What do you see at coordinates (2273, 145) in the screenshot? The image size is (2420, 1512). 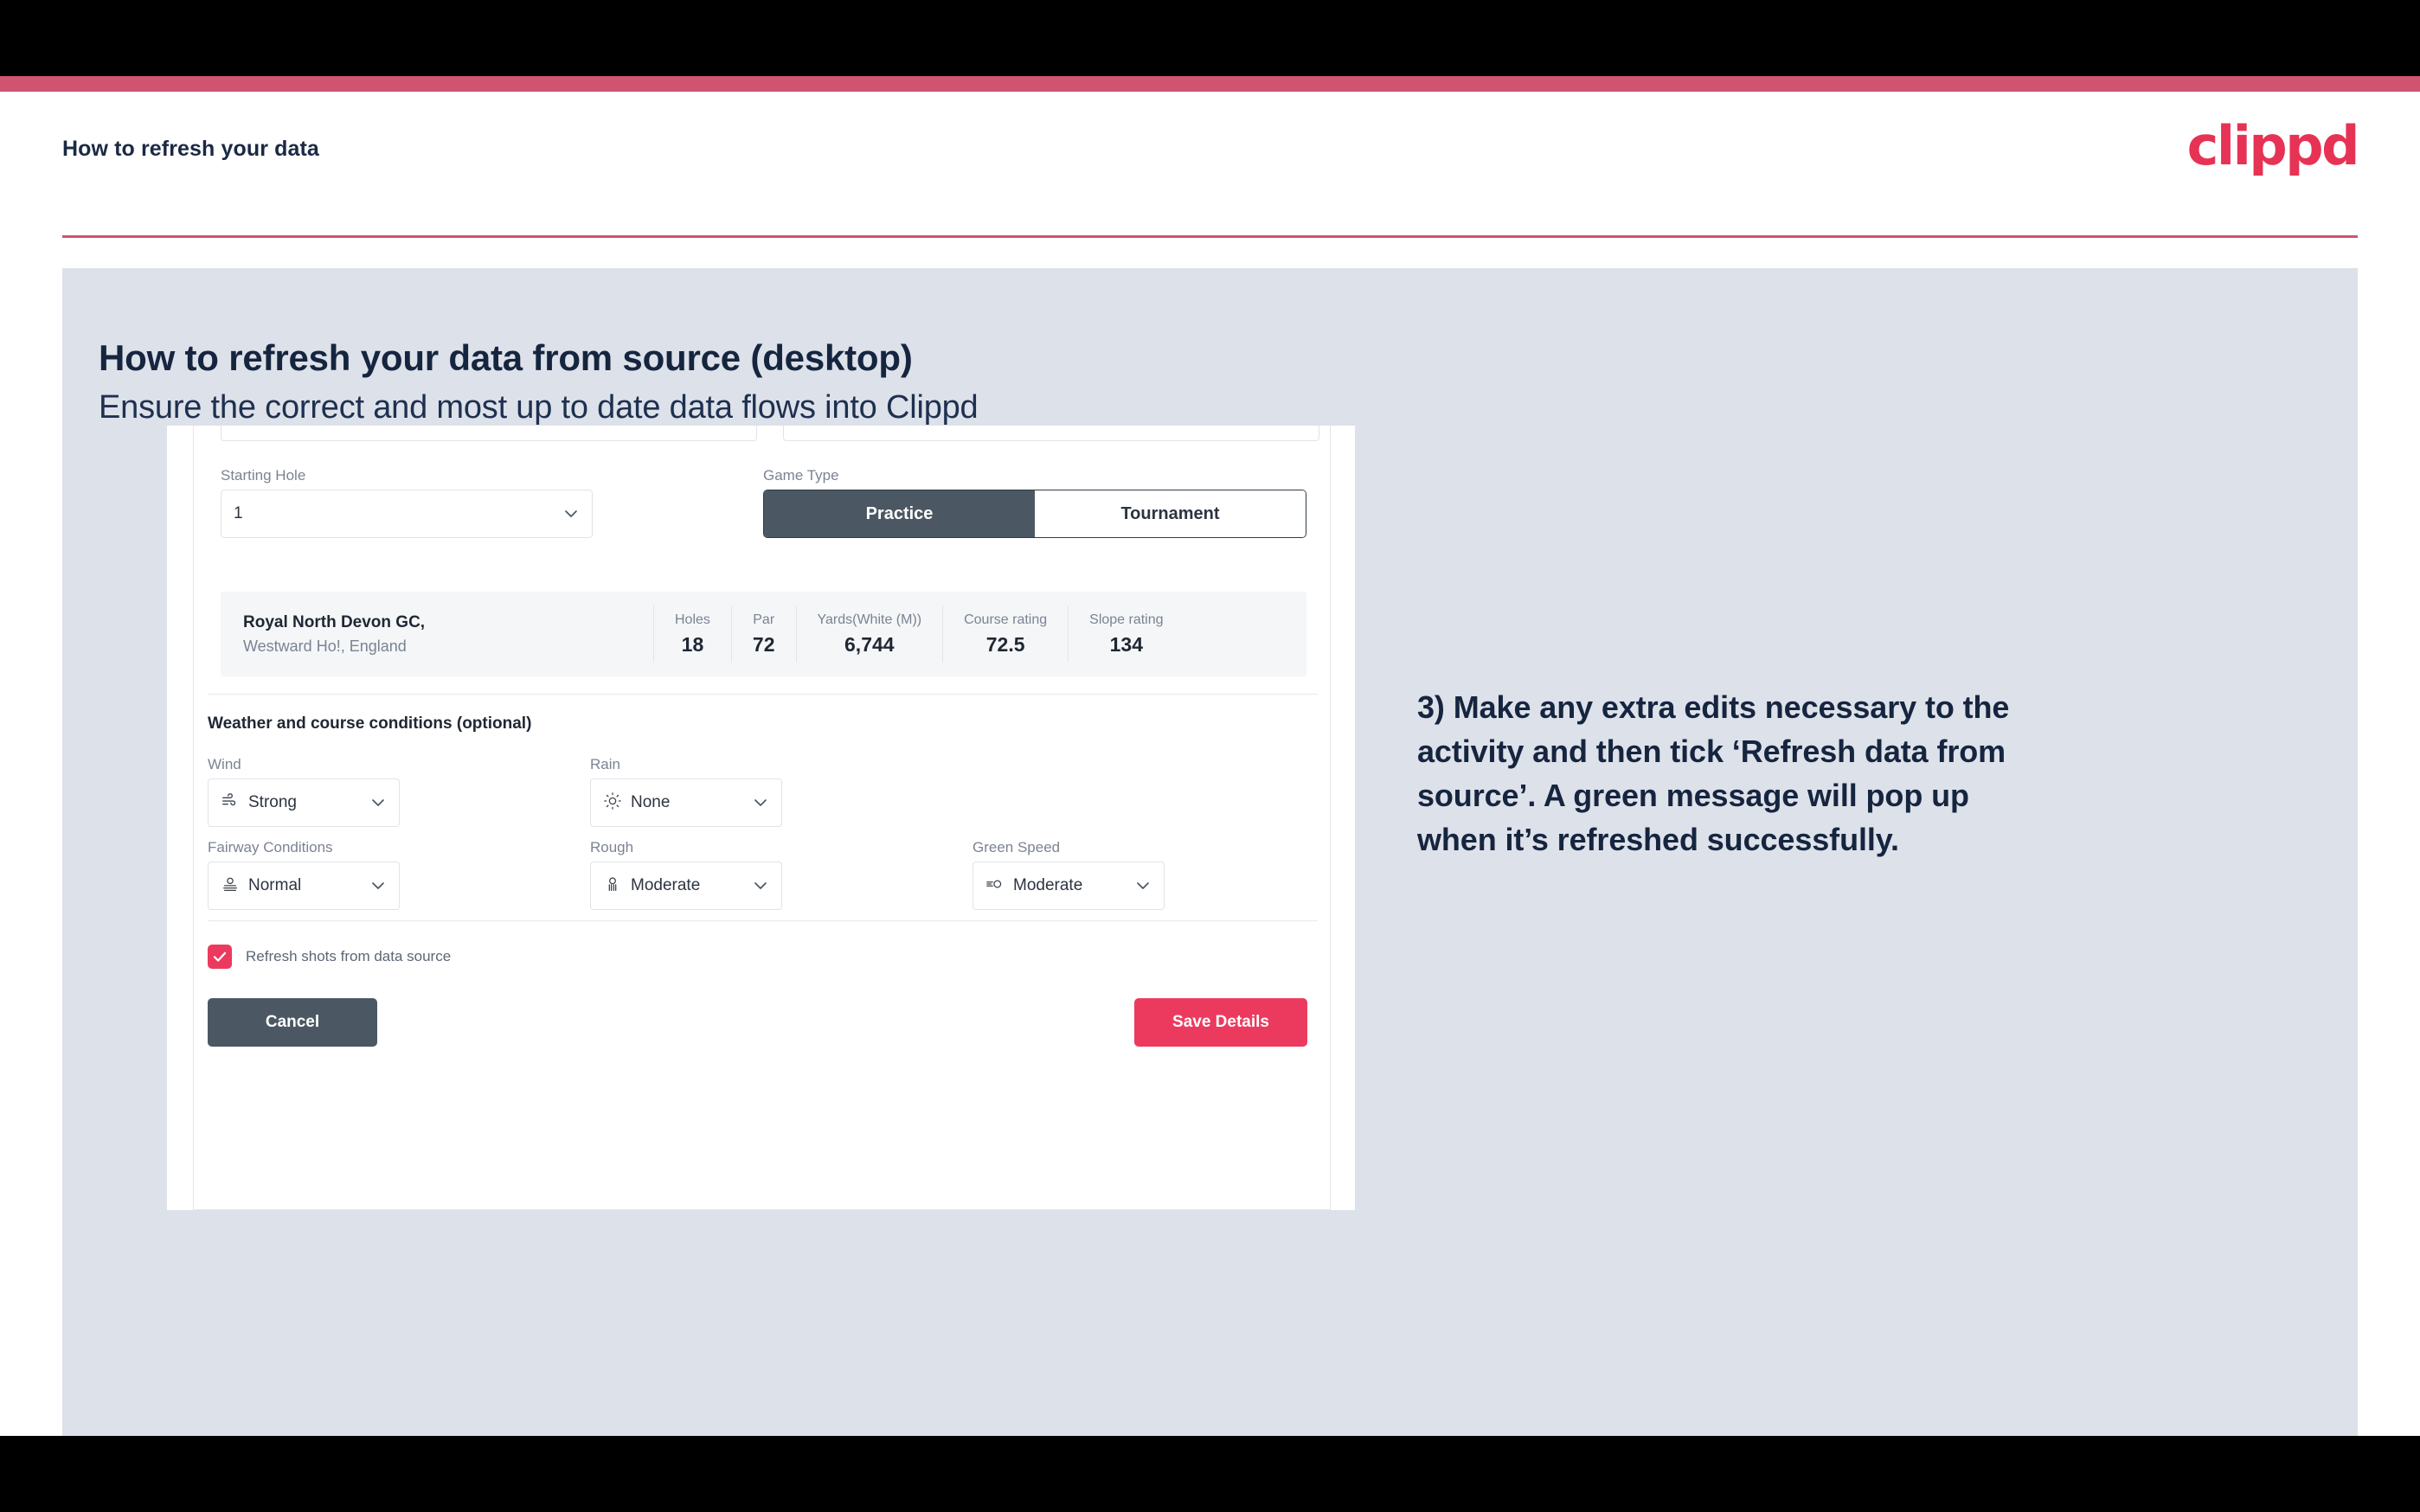 I see `clippd-logo: clippd` at bounding box center [2273, 145].